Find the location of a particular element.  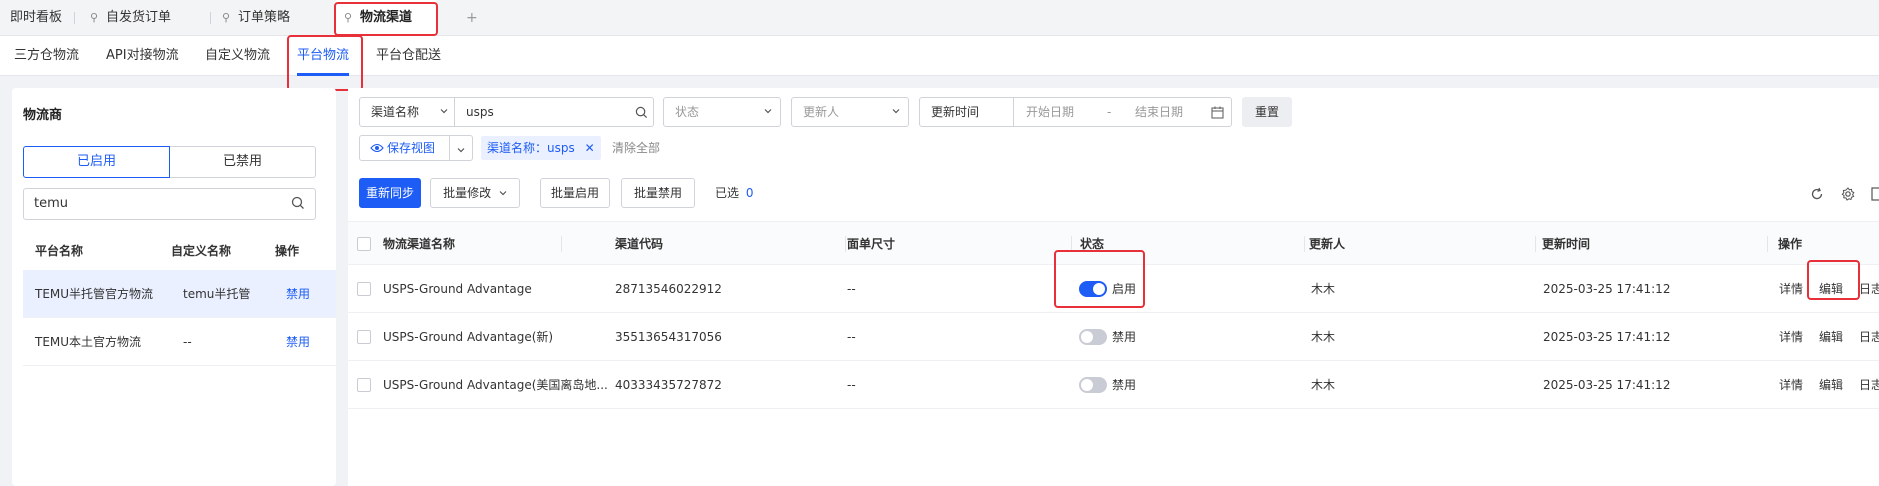

save-view-button: 保存视图 is located at coordinates (404, 148).